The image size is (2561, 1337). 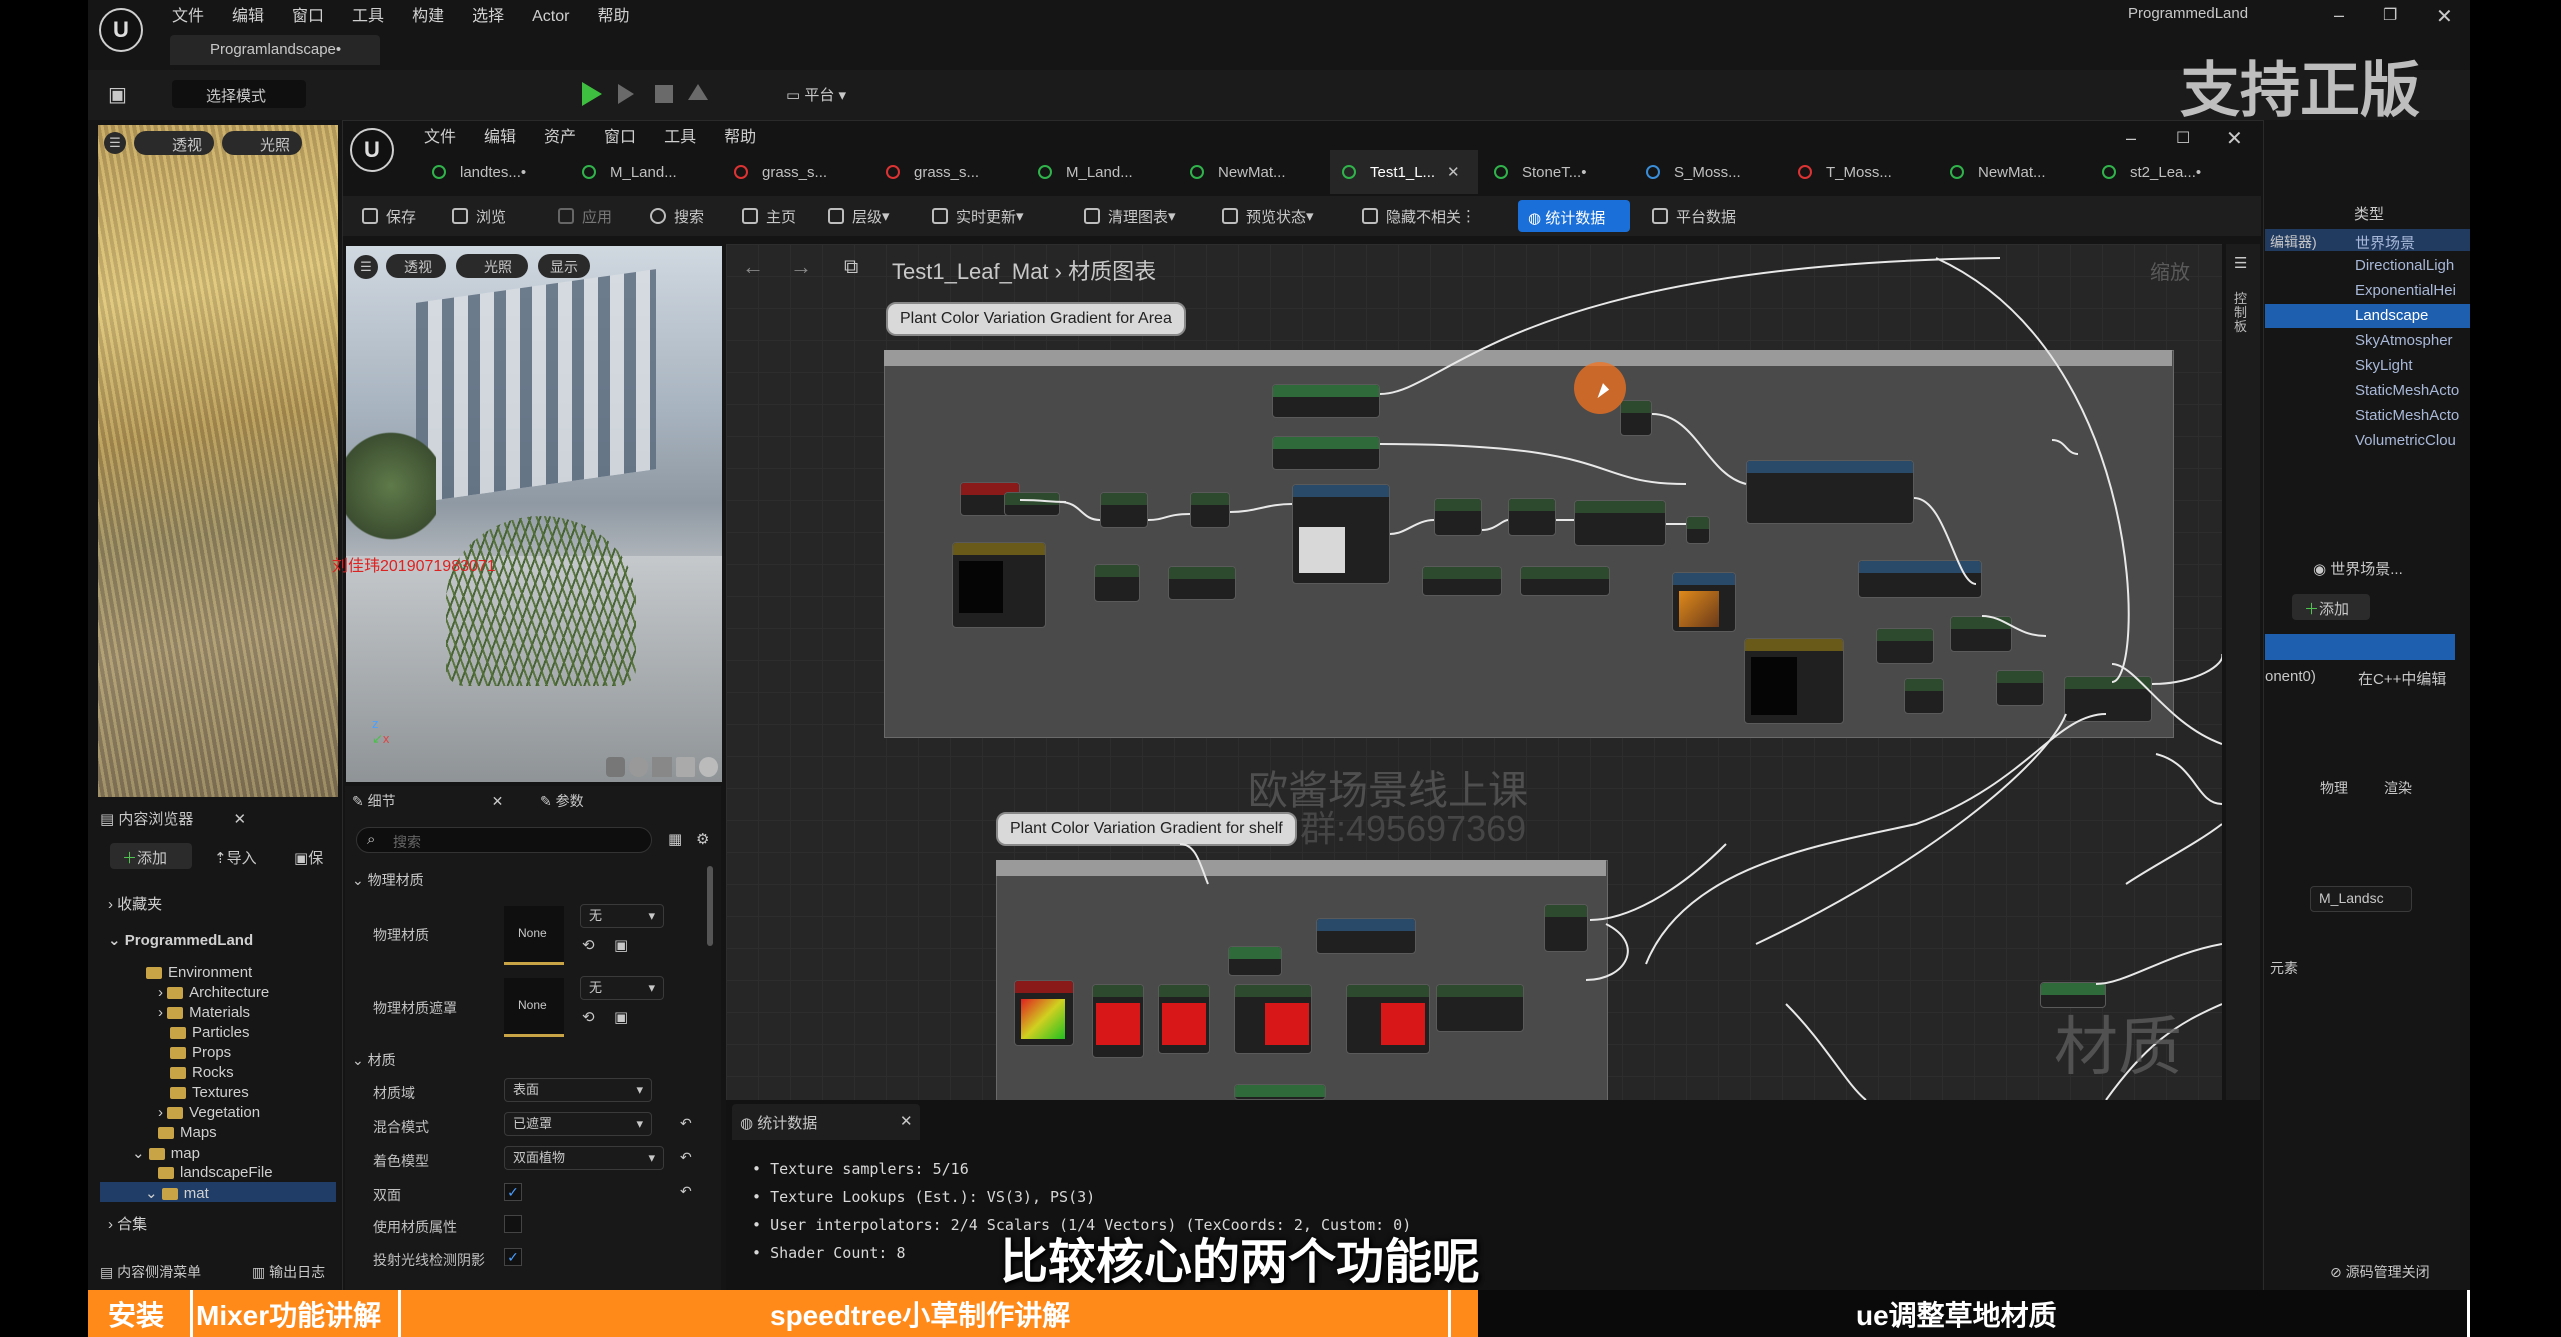 I want to click on home-button: 主页, so click(x=769, y=216).